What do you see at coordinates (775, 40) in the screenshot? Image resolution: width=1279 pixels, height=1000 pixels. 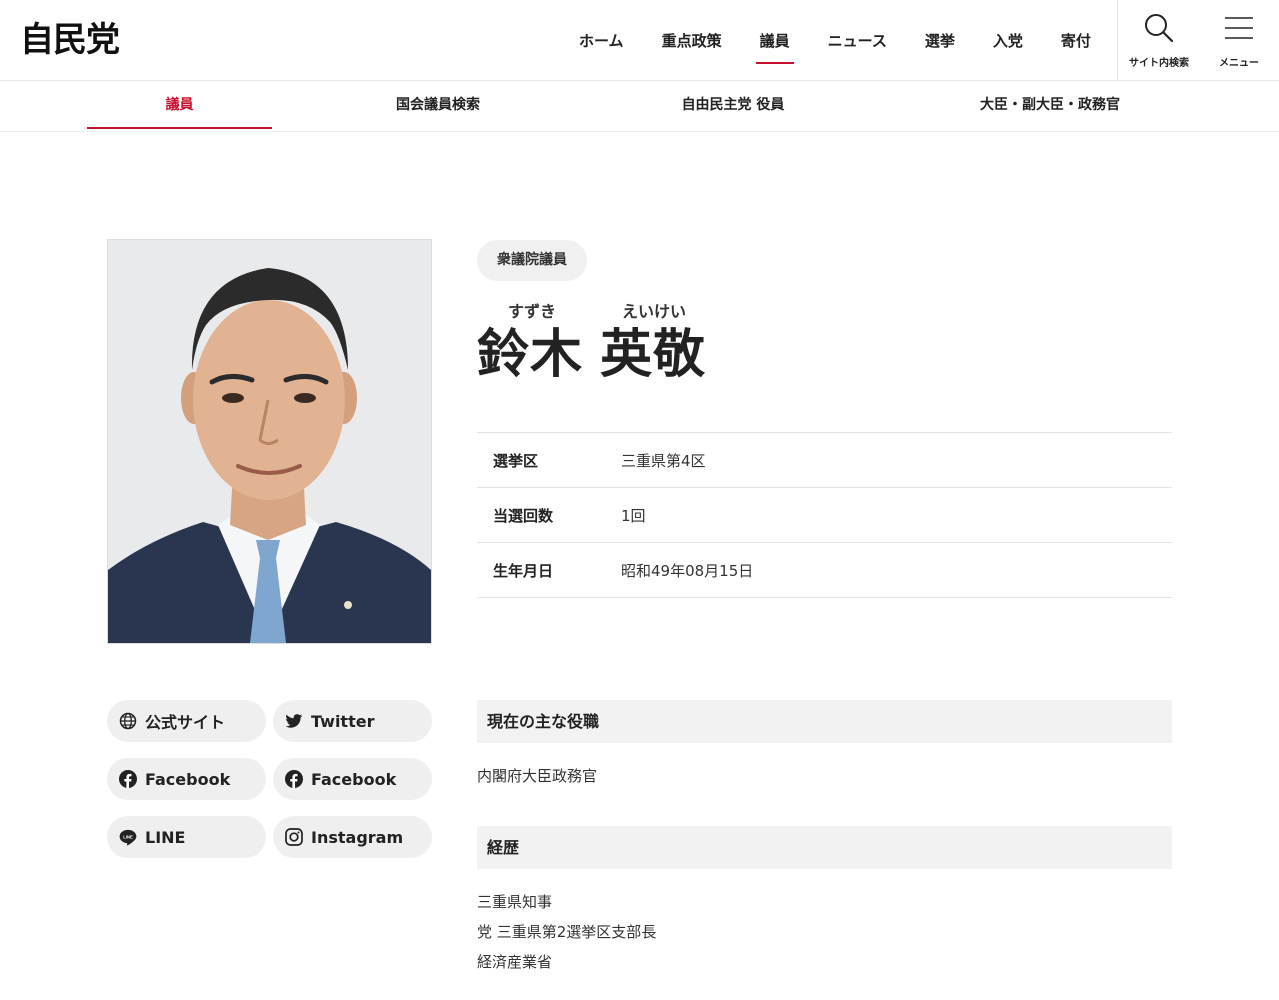 I see `nav-members: 議員` at bounding box center [775, 40].